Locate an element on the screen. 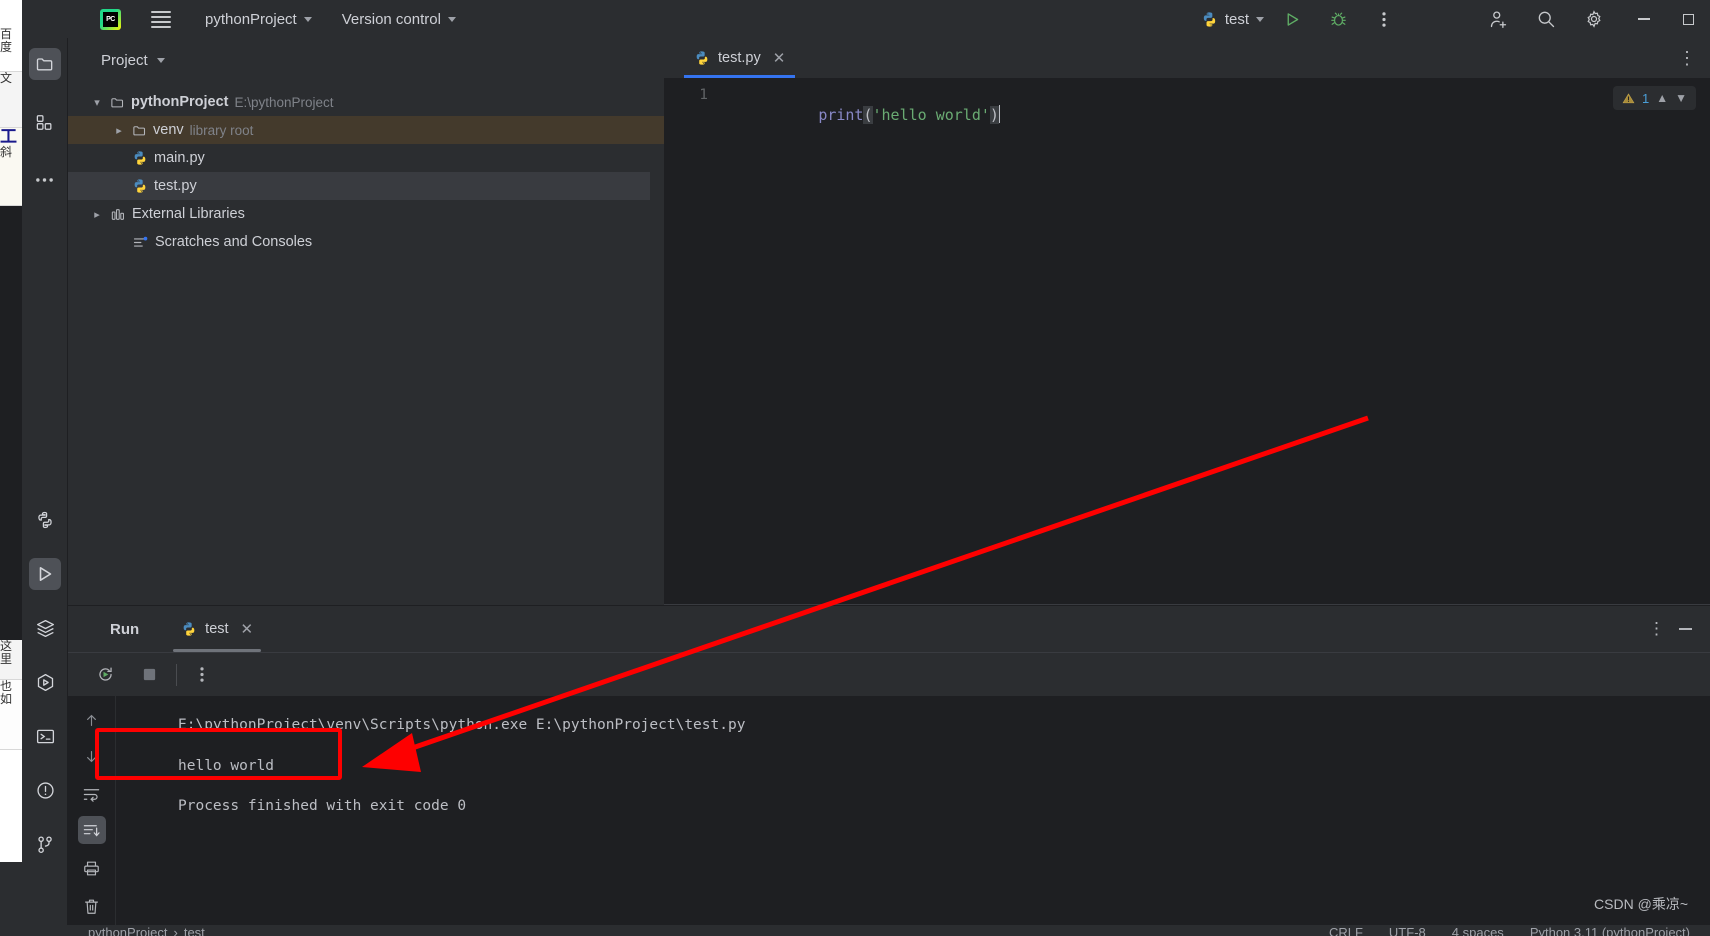  more-tools-icon is located at coordinates (45, 180).